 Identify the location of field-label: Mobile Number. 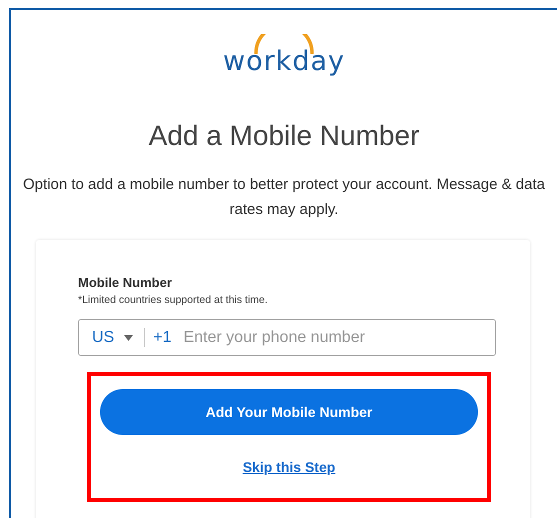
(125, 282).